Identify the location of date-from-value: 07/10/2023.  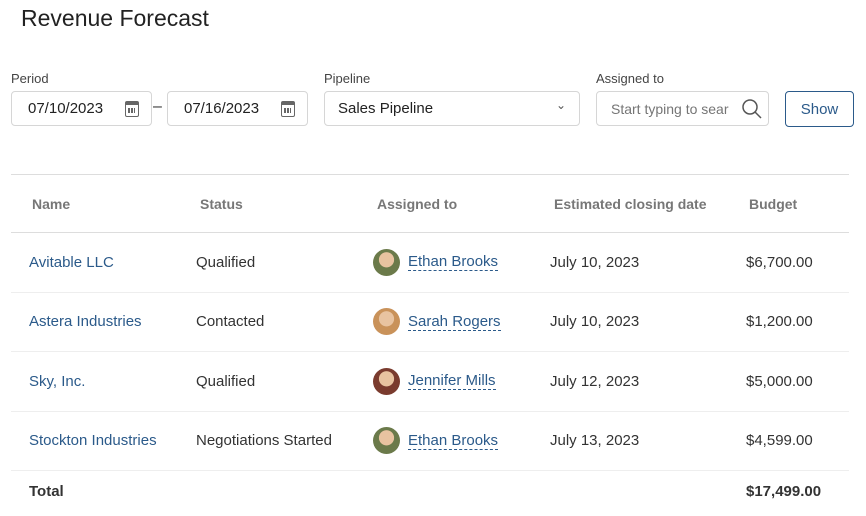
(66, 108).